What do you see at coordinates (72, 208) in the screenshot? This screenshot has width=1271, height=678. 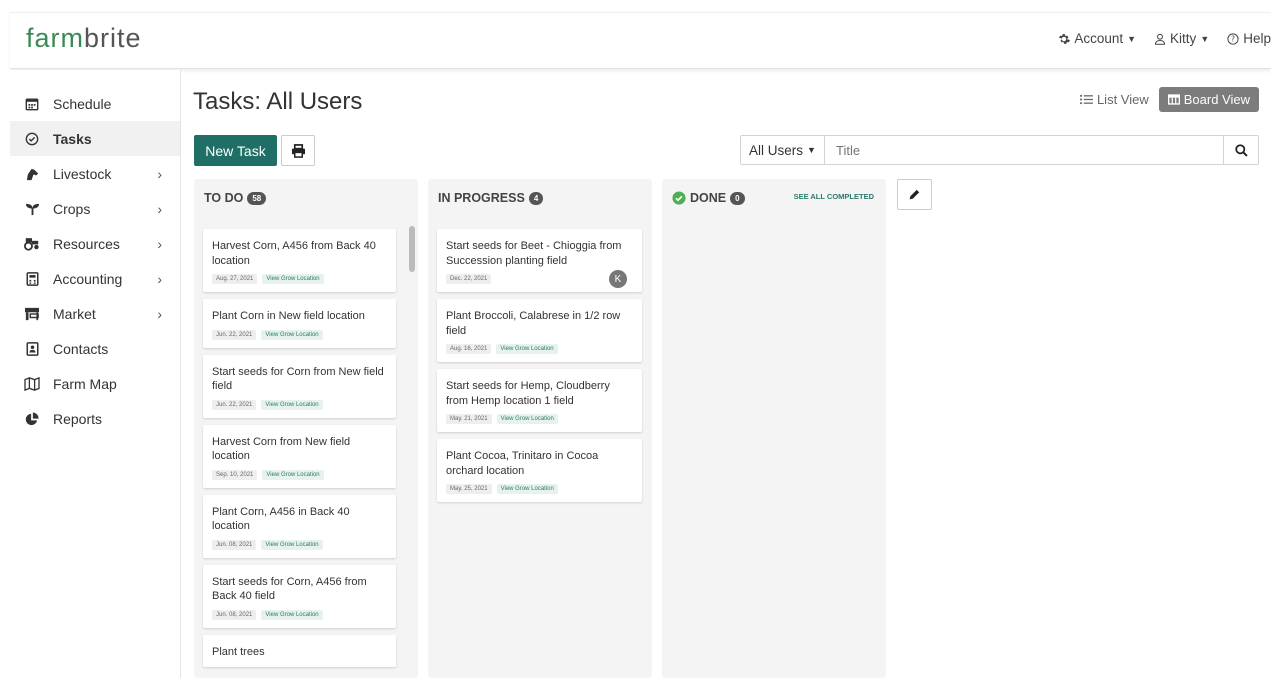 I see `sidebar-item-label: Crops` at bounding box center [72, 208].